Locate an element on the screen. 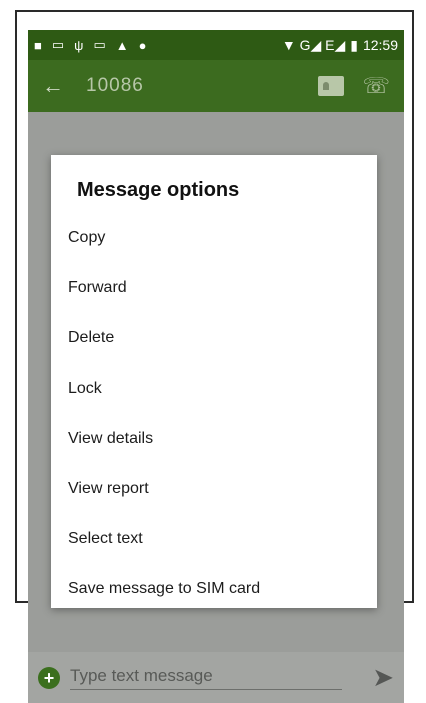  android-icon: ● is located at coordinates (142, 45).